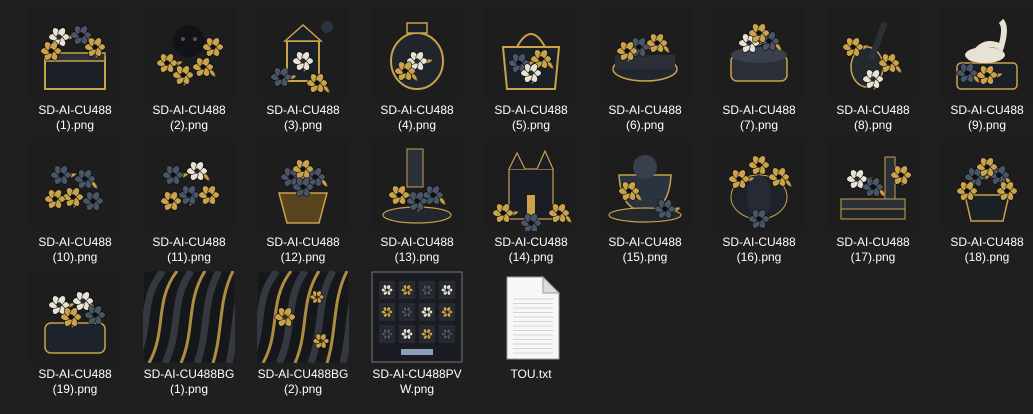 Image resolution: width=1033 pixels, height=414 pixels. What do you see at coordinates (987, 257) in the screenshot?
I see `file-name-line-2: (18).png` at bounding box center [987, 257].